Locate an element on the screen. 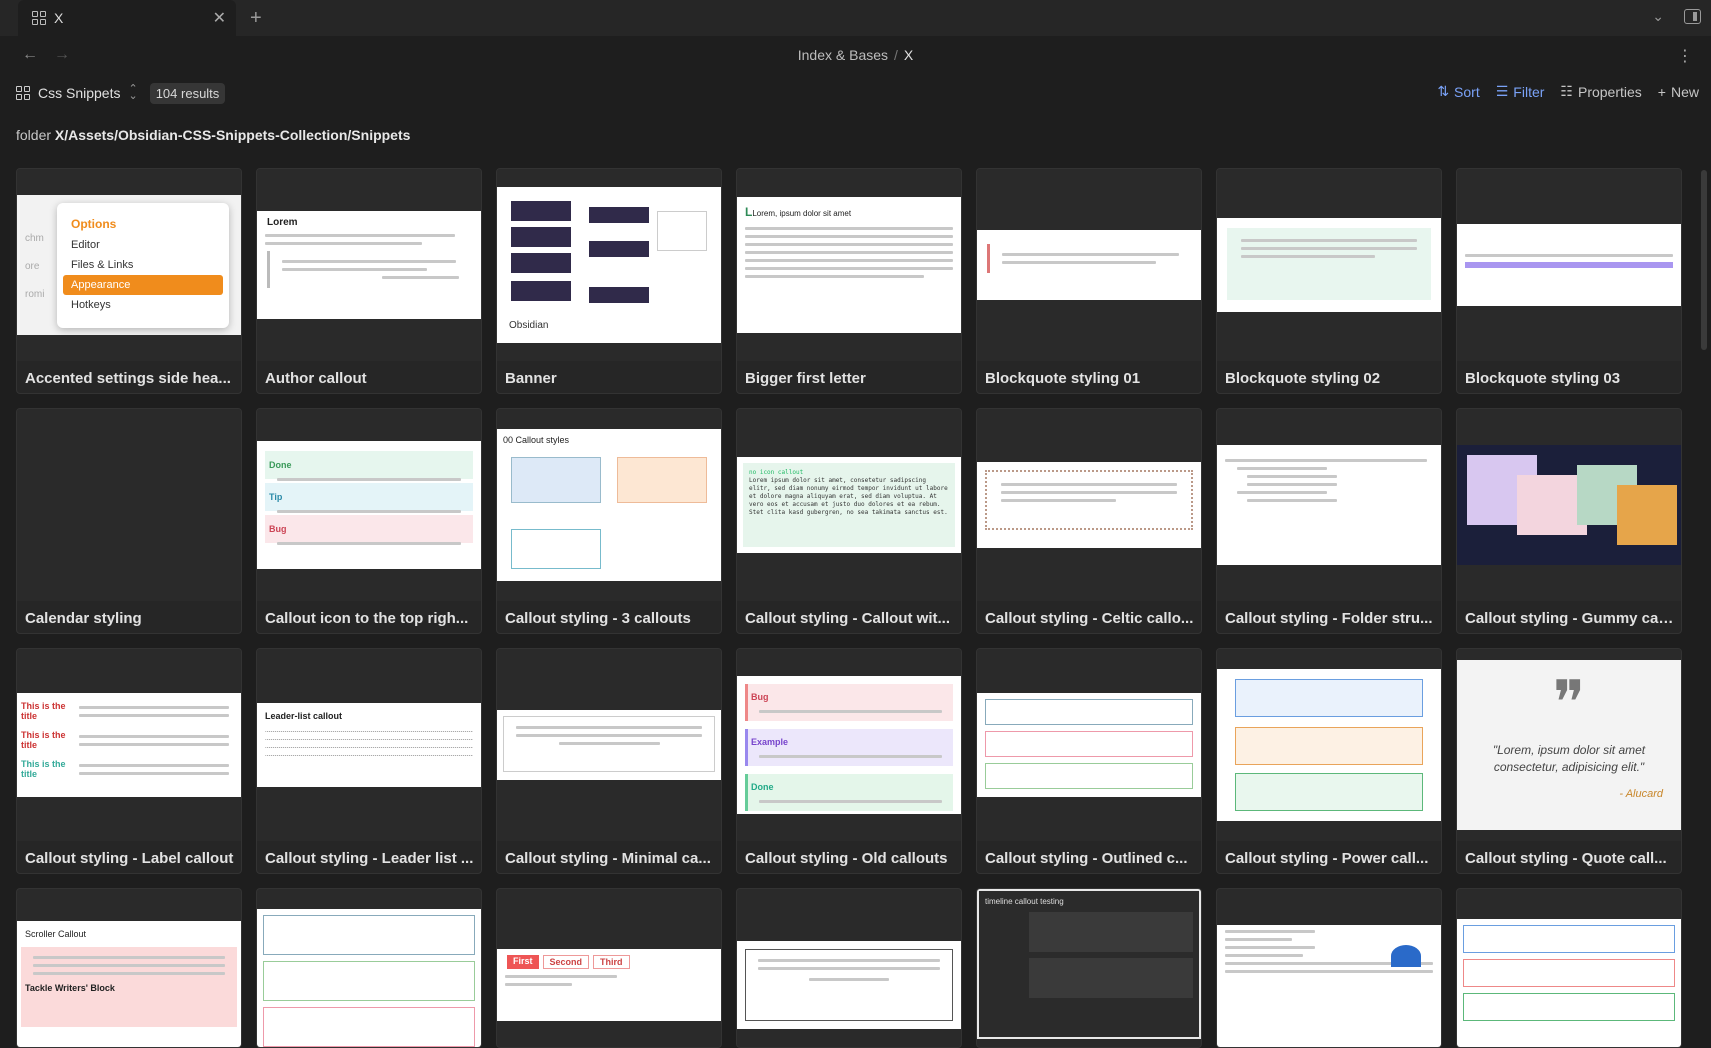  filter-icon: ☰ is located at coordinates (1502, 91).